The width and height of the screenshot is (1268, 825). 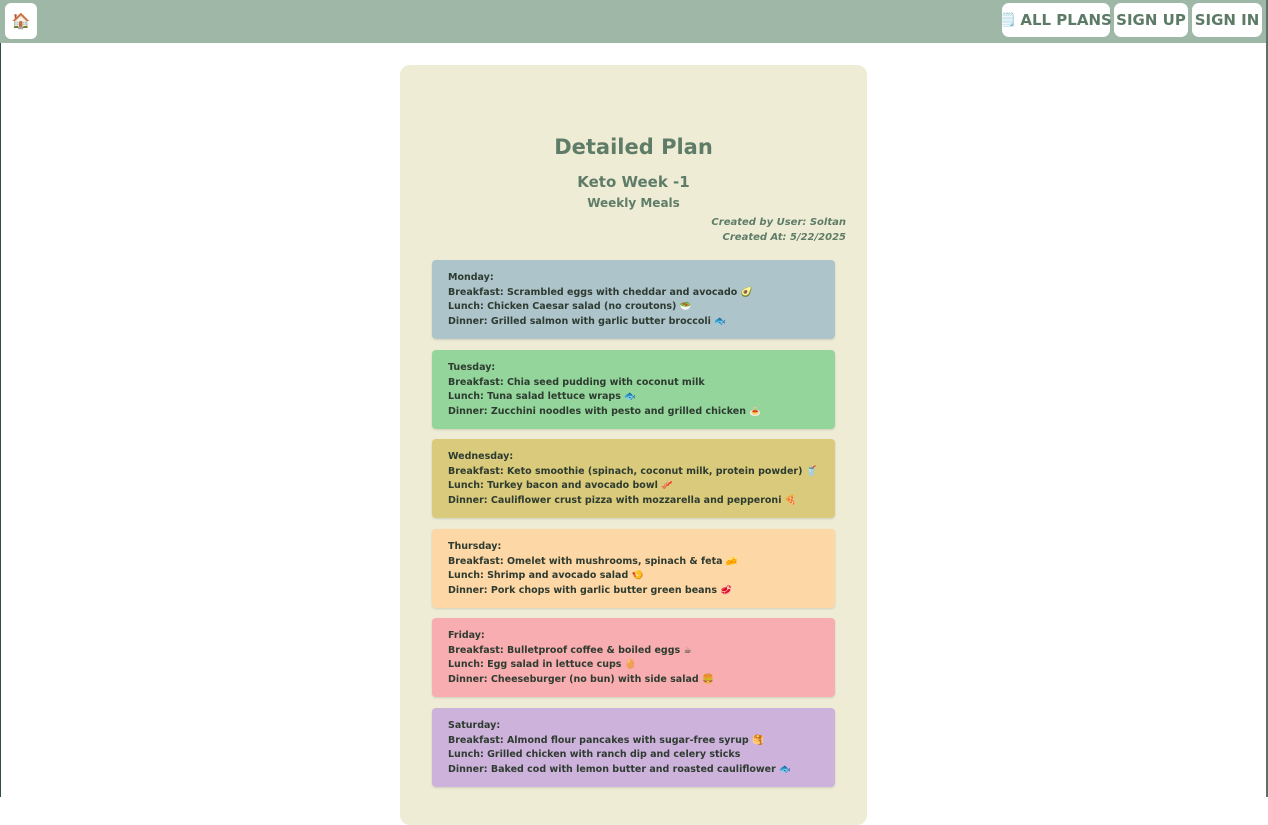 I want to click on lunch-line: Lunch: Turkey bacon and avocado bowl 🥓, so click(x=560, y=485).